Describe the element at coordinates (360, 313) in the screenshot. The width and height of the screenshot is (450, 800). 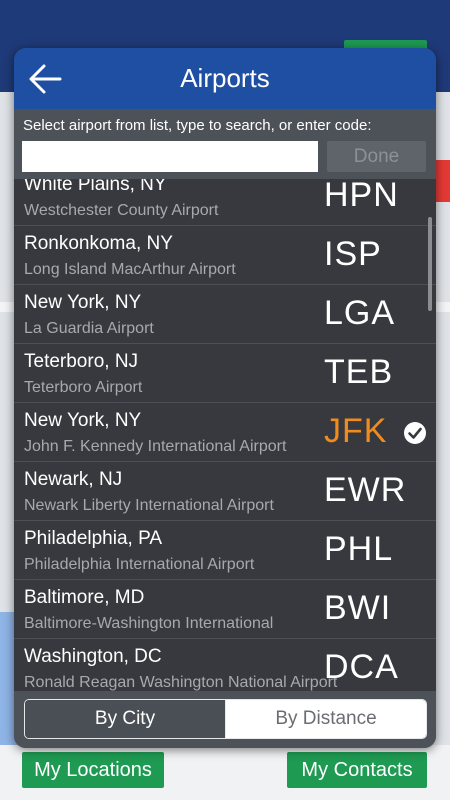
I see `airport-code: LGA` at that location.